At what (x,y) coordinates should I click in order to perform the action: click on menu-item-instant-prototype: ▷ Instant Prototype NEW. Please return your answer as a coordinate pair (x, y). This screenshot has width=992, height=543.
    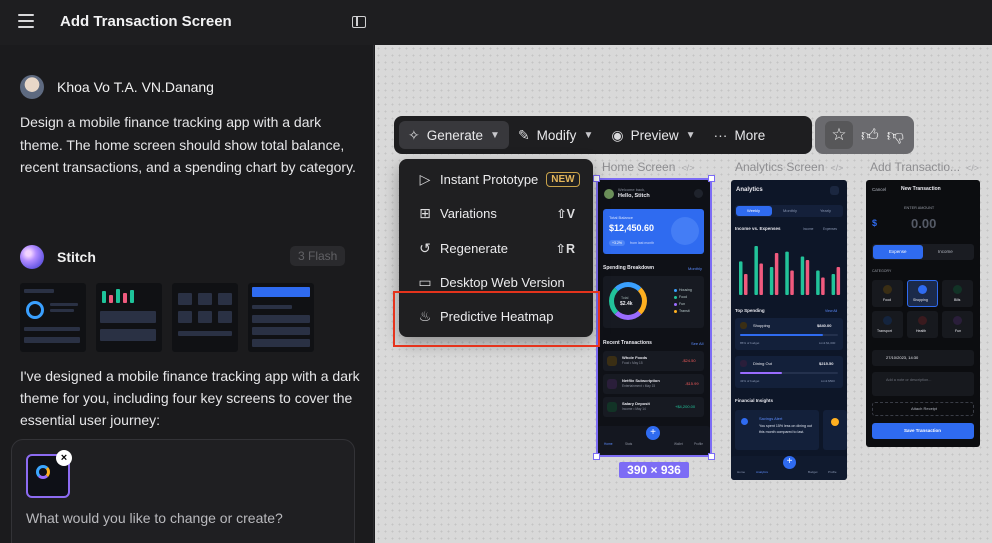
    Looking at the image, I should click on (502, 179).